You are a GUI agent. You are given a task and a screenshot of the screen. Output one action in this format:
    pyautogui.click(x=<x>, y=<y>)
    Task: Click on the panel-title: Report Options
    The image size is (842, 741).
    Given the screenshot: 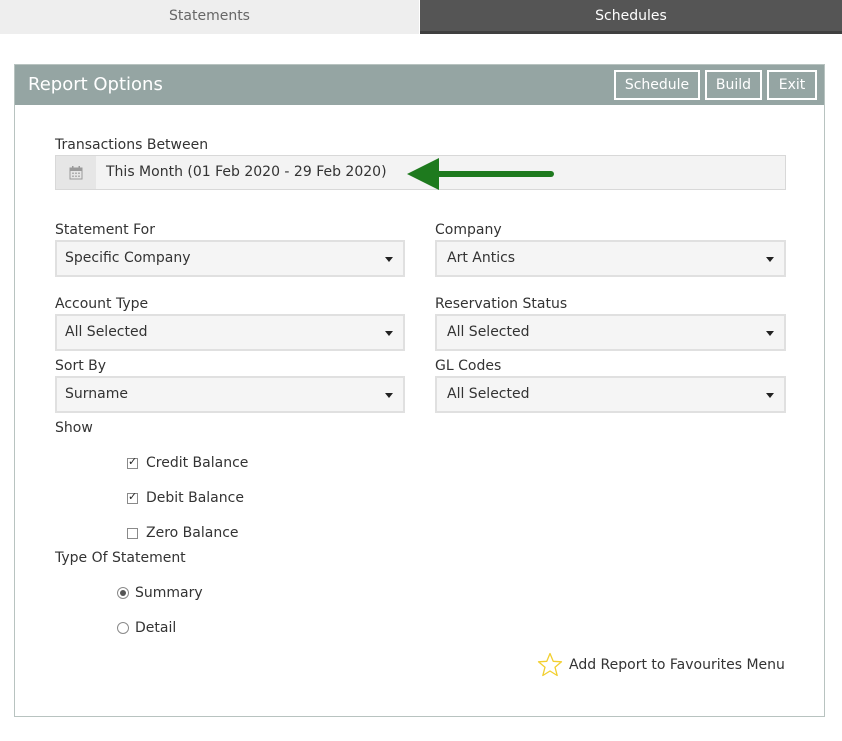 What is the action you would take?
    pyautogui.click(x=95, y=84)
    